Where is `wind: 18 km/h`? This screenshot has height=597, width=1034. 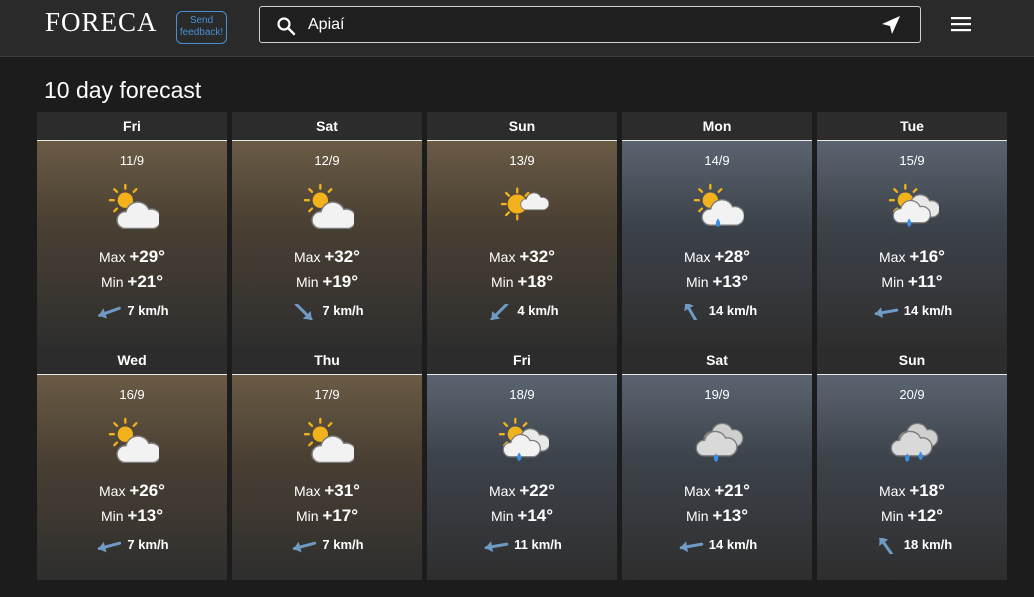
wind: 18 km/h is located at coordinates (912, 545).